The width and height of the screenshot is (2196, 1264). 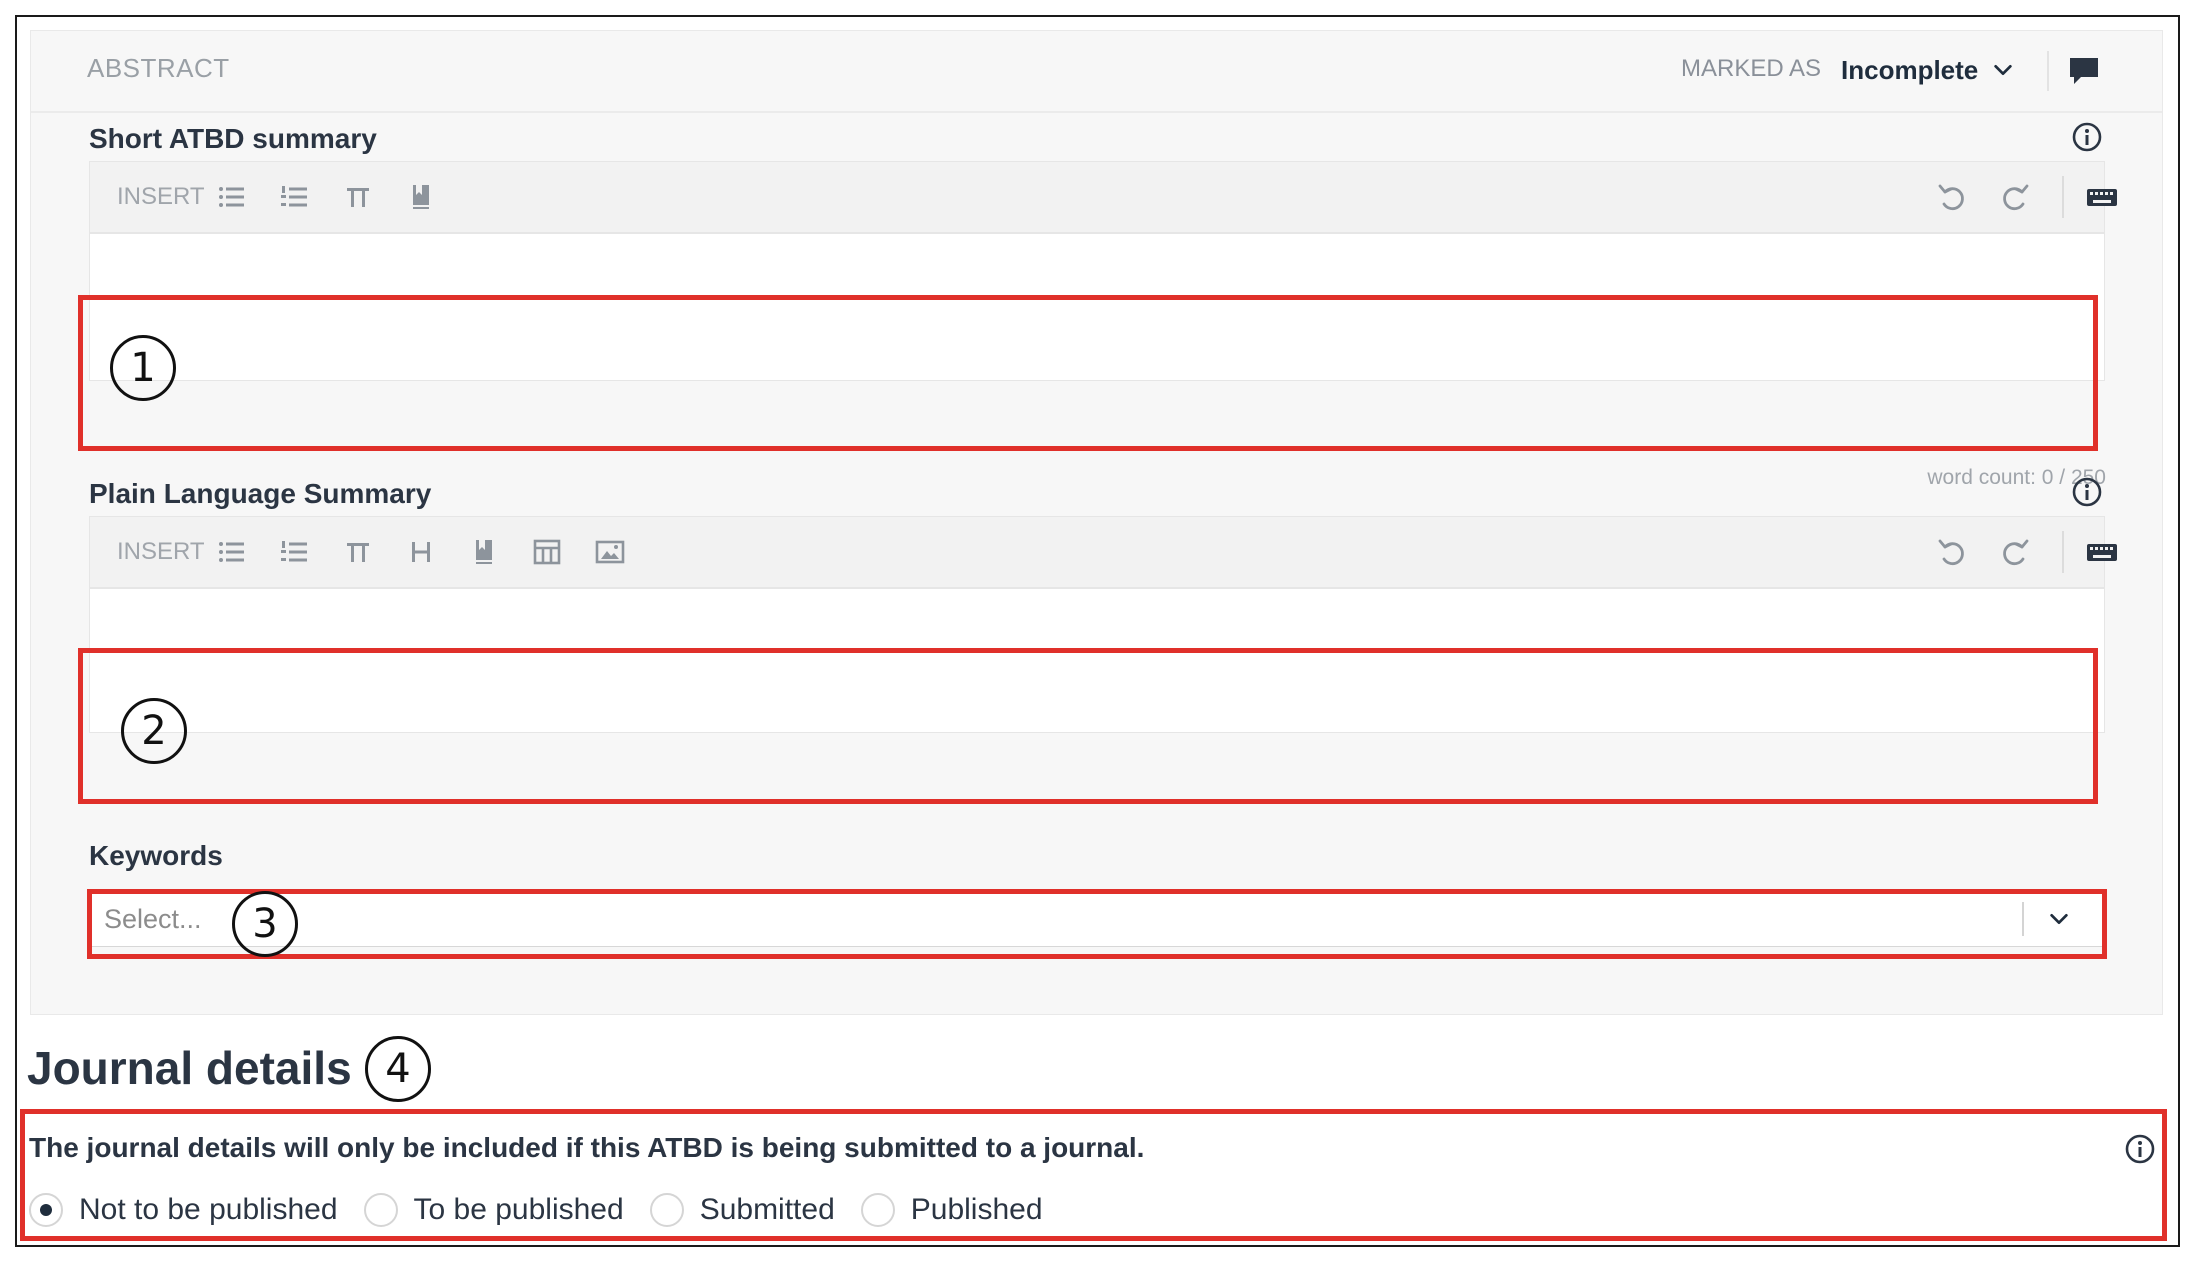 I want to click on radio-to-be-published: To be published, so click(x=493, y=1210).